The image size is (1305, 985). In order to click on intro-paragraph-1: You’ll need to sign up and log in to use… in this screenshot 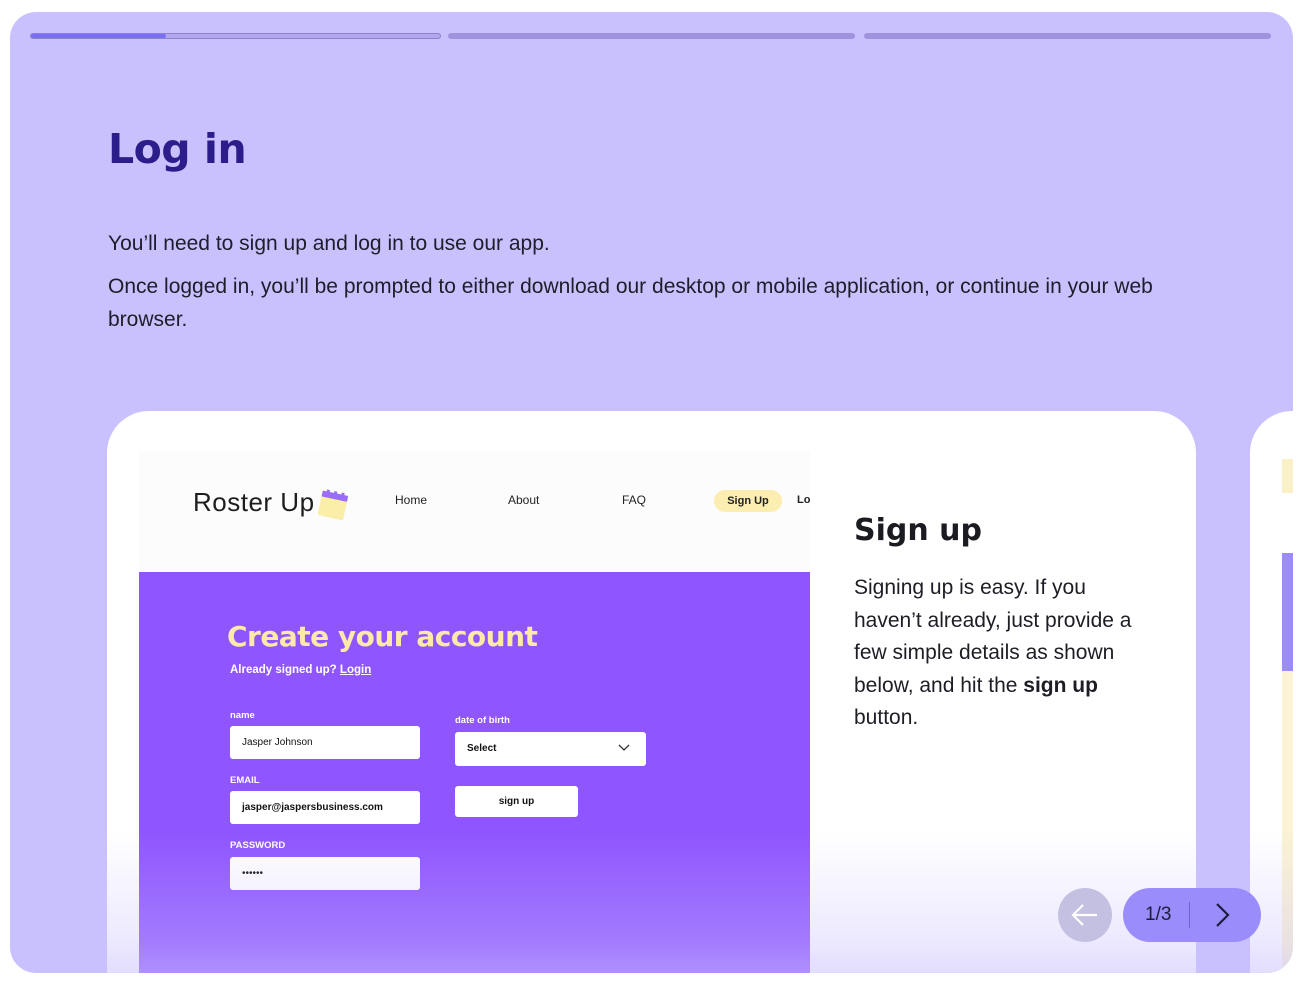, I will do `click(329, 243)`.